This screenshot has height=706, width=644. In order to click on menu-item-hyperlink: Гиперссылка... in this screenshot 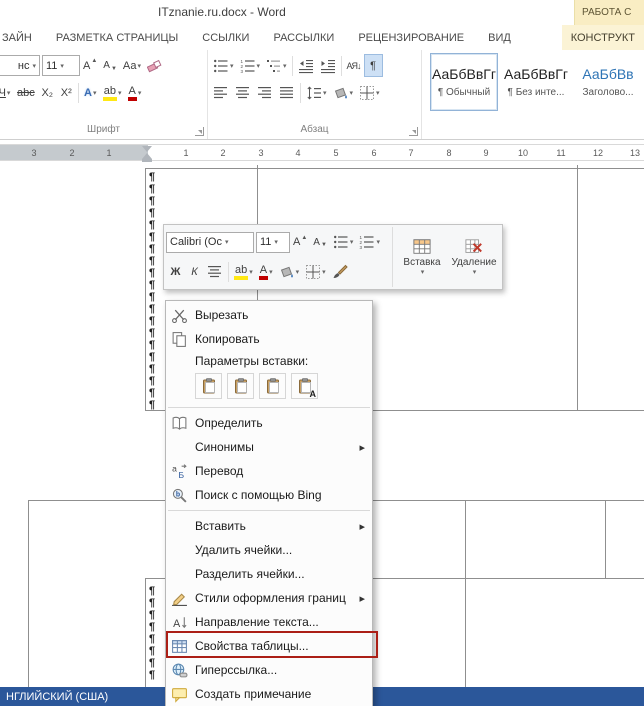, I will do `click(269, 670)`.